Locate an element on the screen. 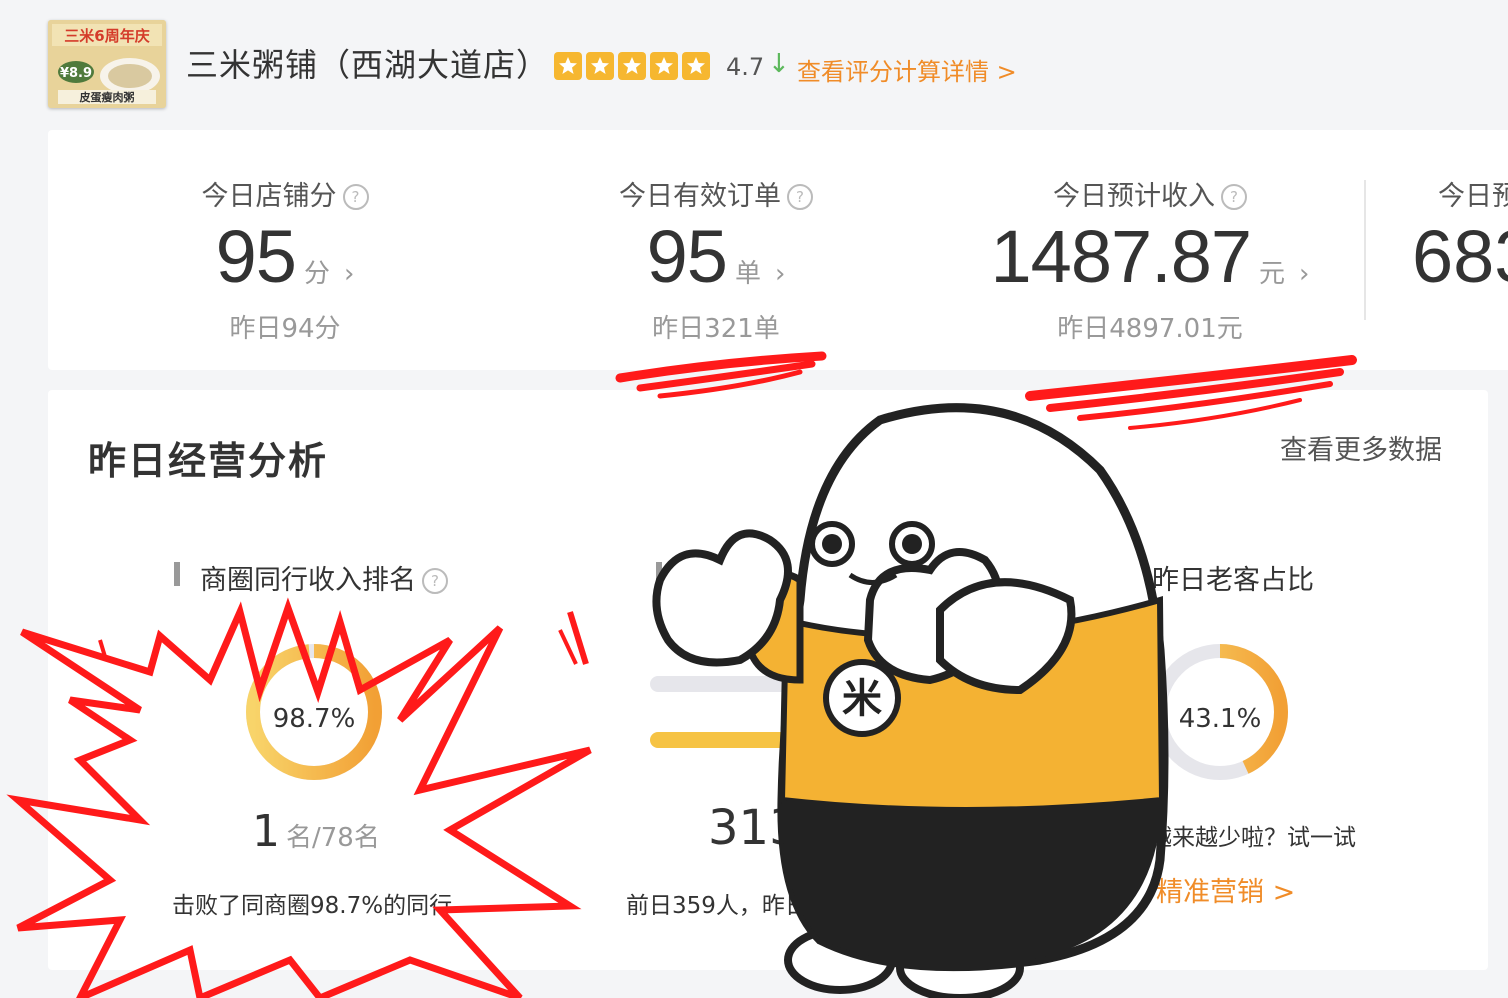  customers-value: 313 is located at coordinates (754, 828).